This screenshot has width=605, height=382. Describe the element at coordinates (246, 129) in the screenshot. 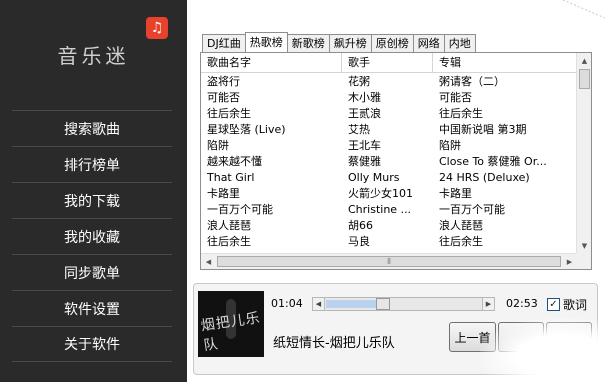

I see `song-title-cell: 星球坠落 (Live)` at that location.